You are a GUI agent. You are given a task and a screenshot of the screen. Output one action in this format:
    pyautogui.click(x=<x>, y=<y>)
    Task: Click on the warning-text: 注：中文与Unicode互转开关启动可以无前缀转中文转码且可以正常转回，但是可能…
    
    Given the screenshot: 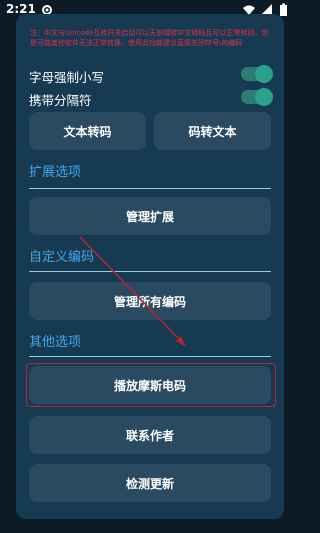 What is the action you would take?
    pyautogui.click(x=149, y=38)
    